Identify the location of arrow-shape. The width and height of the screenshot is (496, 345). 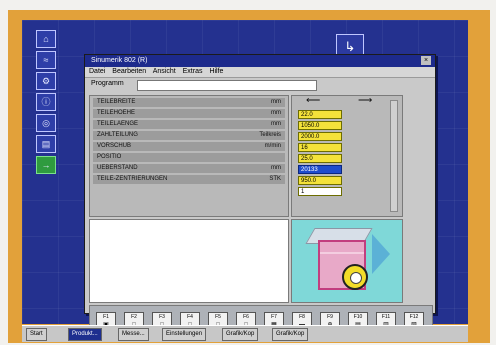
(381, 254).